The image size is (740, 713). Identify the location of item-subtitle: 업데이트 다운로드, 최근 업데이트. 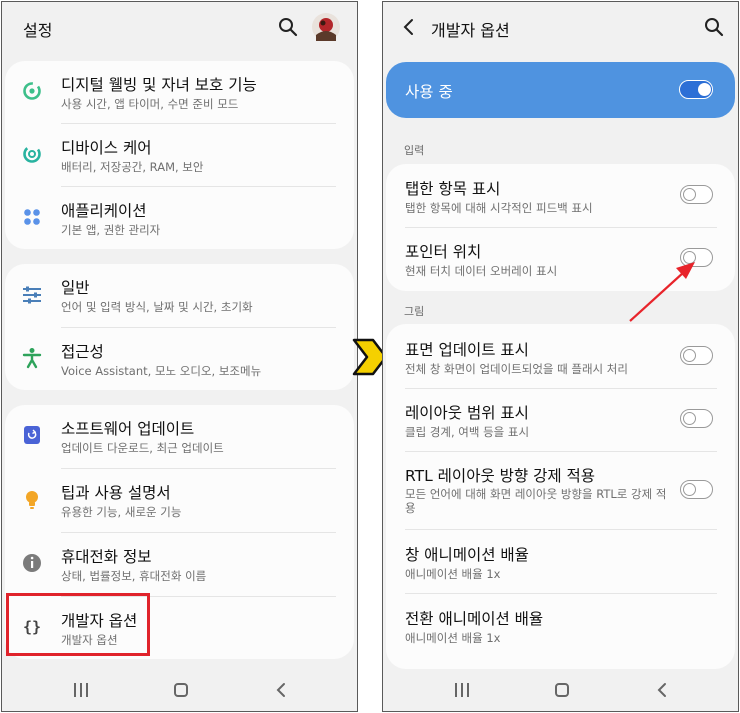
(142, 448).